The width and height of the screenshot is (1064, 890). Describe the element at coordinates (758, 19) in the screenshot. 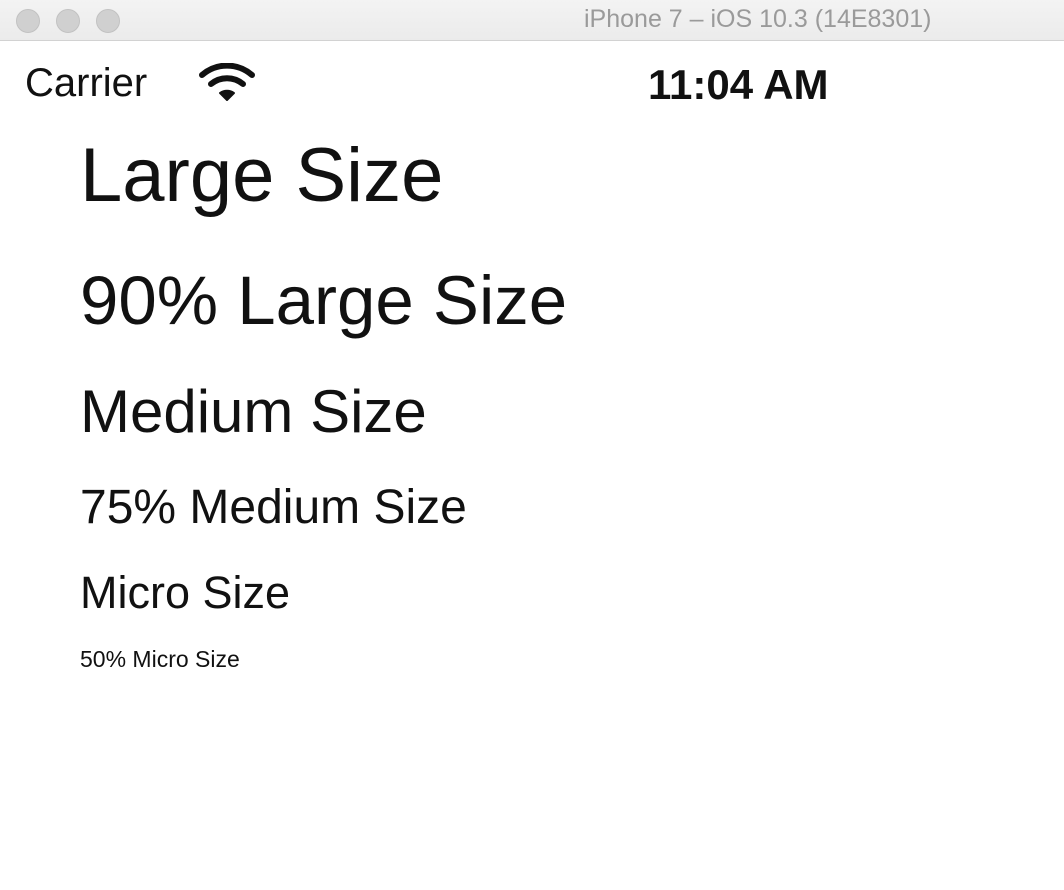

I see `window-title: iPhone 7 – iOS 10.3 (14E8301)` at that location.